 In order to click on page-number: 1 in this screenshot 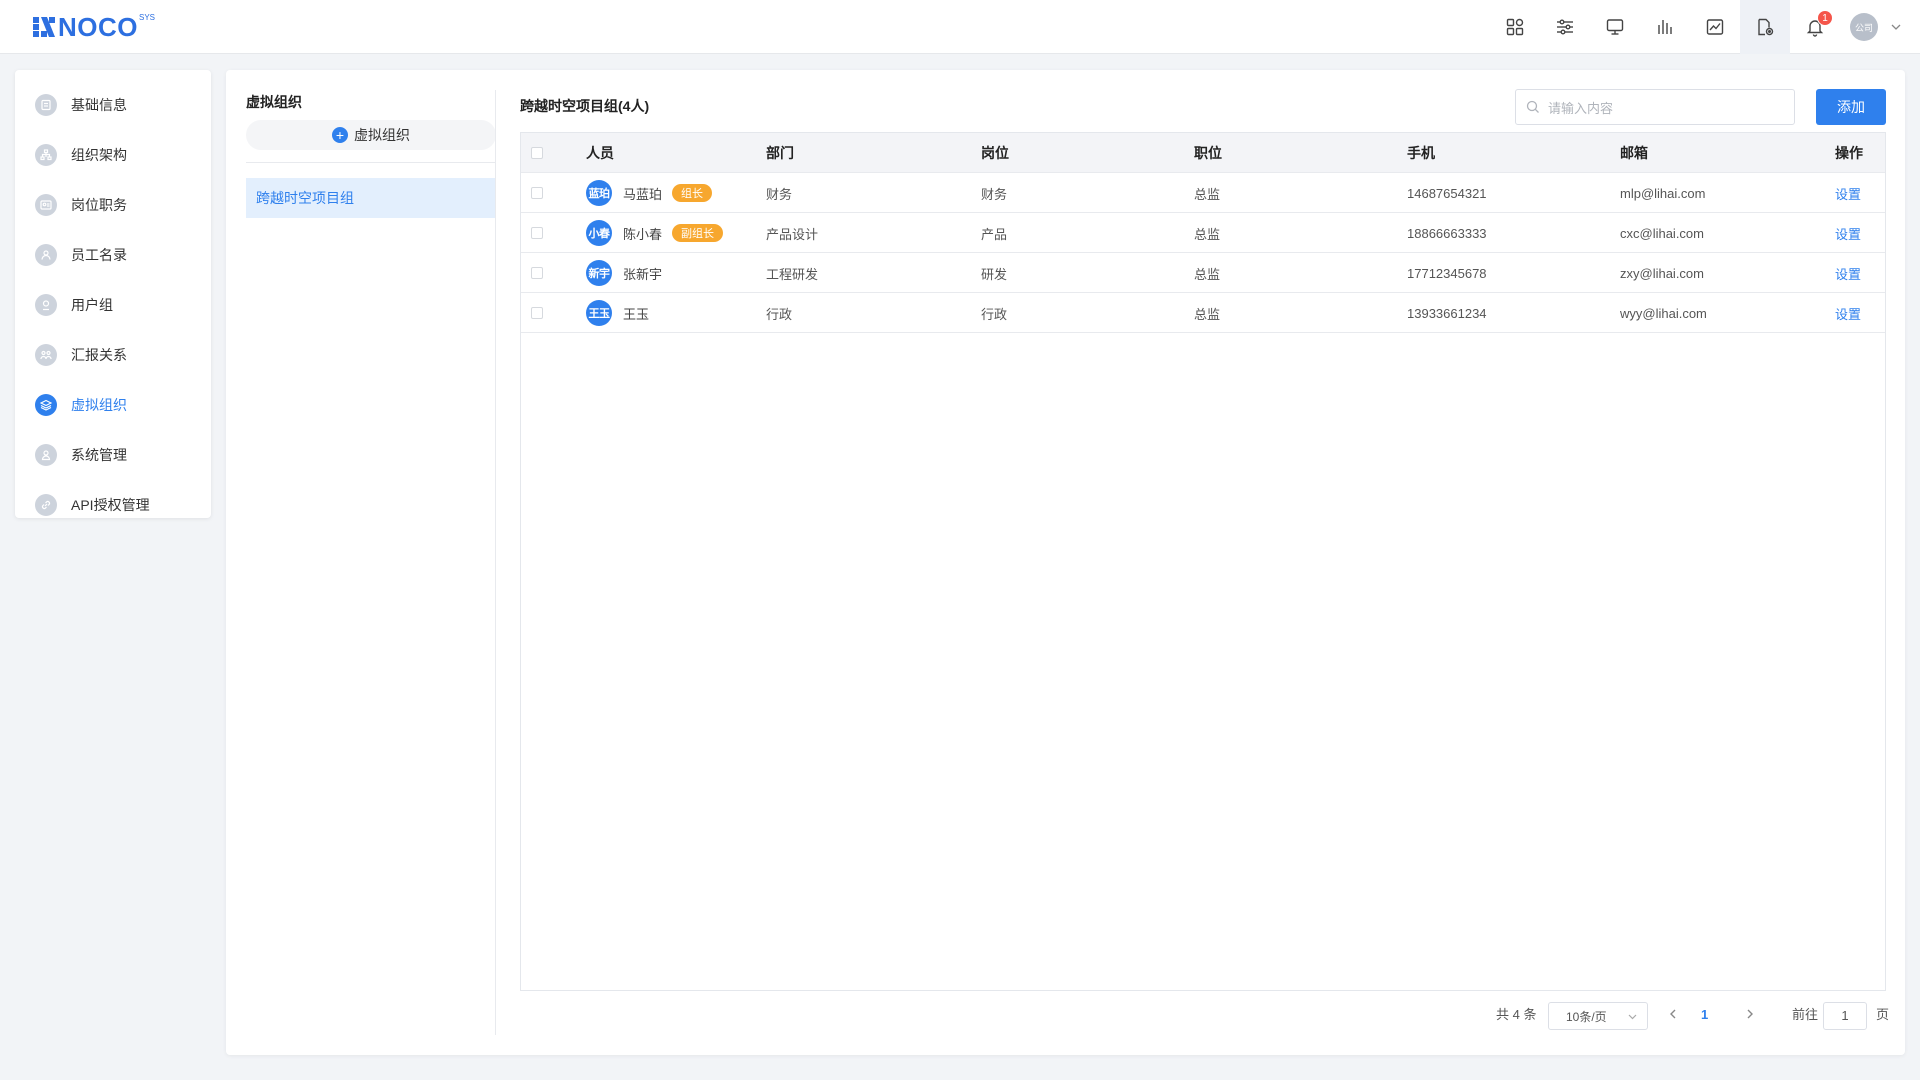, I will do `click(1704, 1015)`.